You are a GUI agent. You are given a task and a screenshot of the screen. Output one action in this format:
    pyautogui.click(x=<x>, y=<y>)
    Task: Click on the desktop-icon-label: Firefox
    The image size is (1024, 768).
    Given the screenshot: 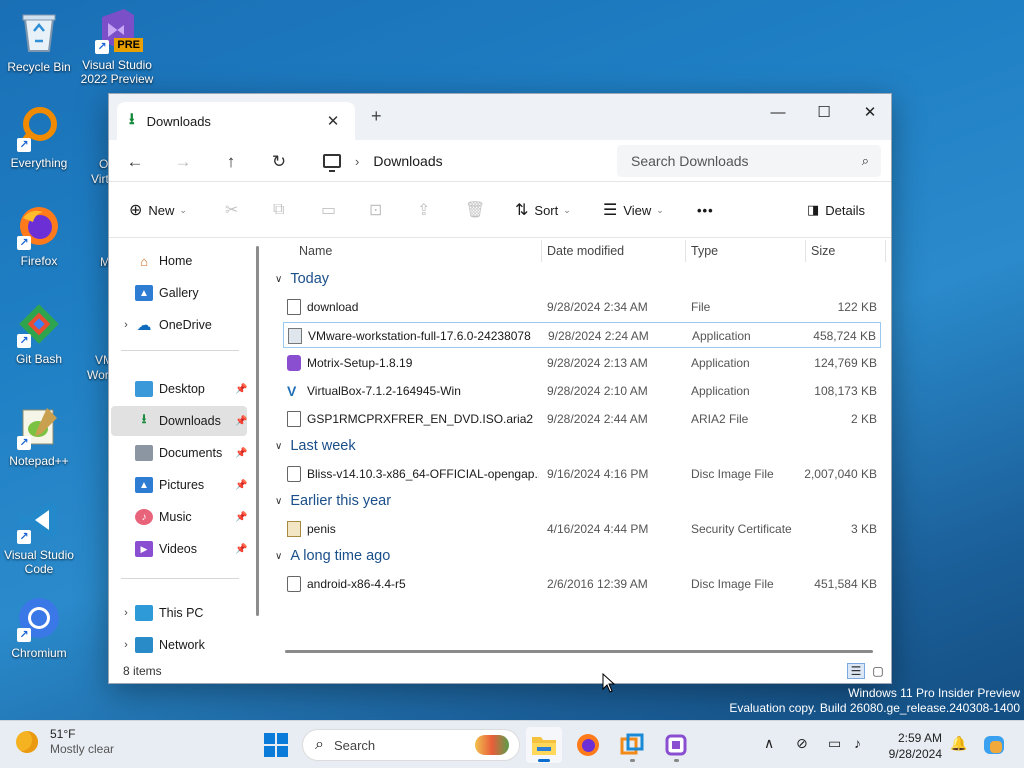 What is the action you would take?
    pyautogui.click(x=39, y=261)
    